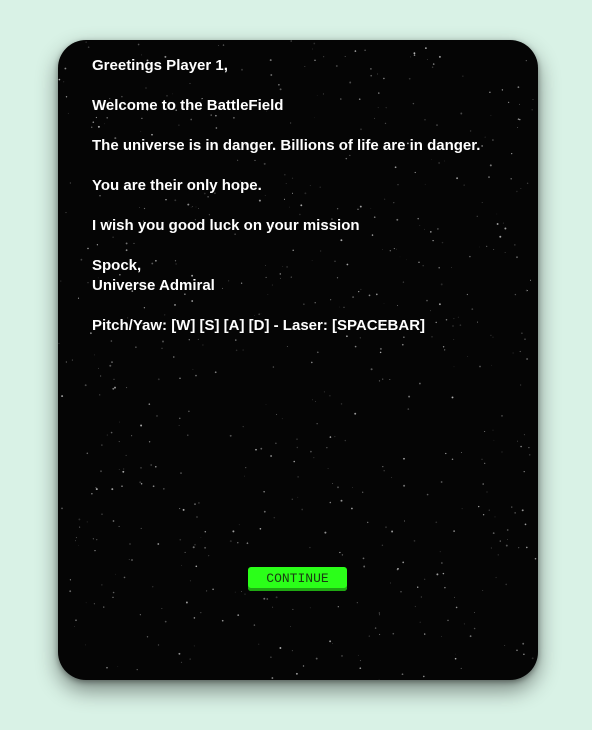  Describe the element at coordinates (297, 579) in the screenshot. I see `continue-button: CONTINUE` at that location.